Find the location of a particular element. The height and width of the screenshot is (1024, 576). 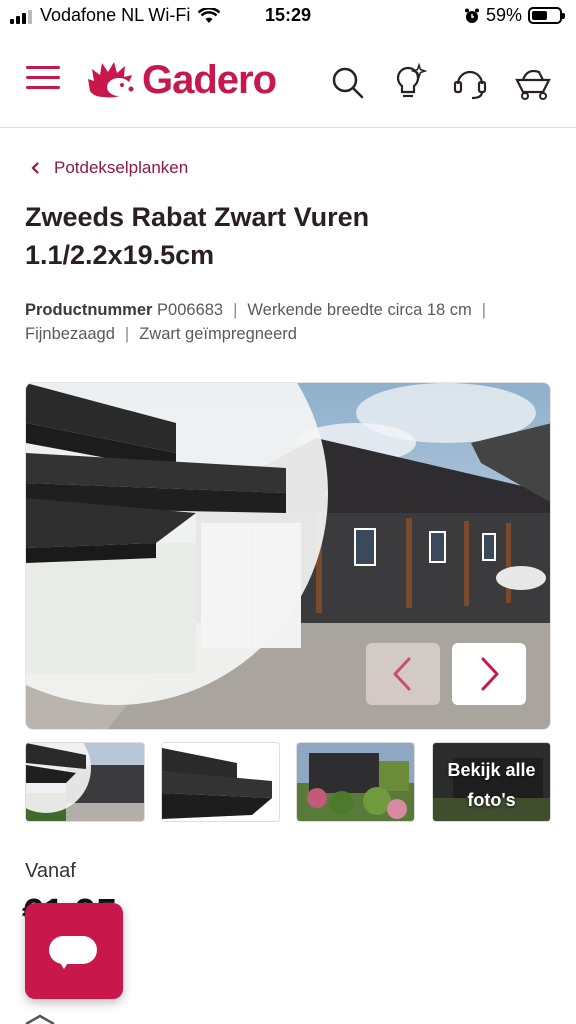

gallery-next-button is located at coordinates (489, 674).